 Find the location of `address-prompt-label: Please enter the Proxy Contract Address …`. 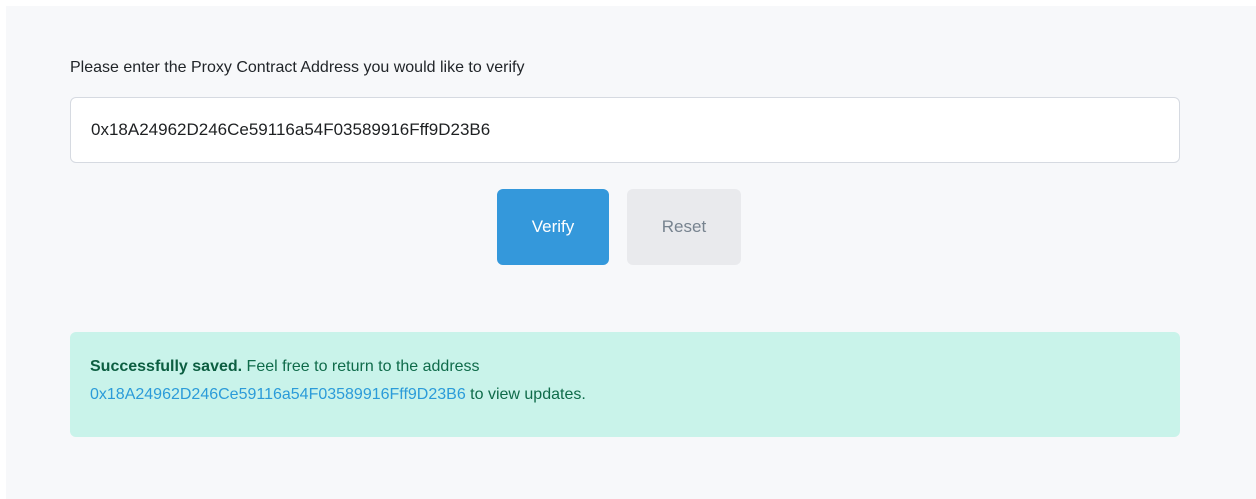

address-prompt-label: Please enter the Proxy Contract Address … is located at coordinates (297, 67).